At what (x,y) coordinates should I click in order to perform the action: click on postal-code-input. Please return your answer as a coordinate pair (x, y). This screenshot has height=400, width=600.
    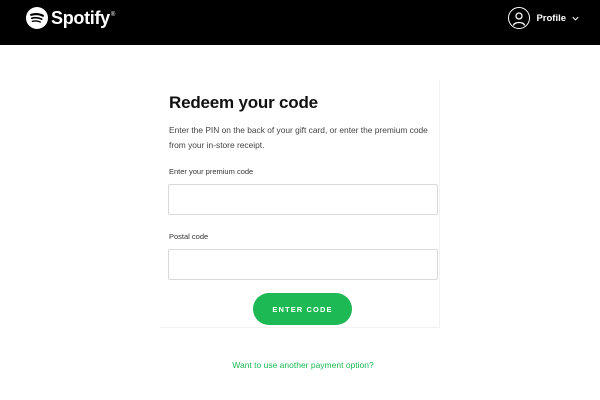
    Looking at the image, I should click on (303, 264).